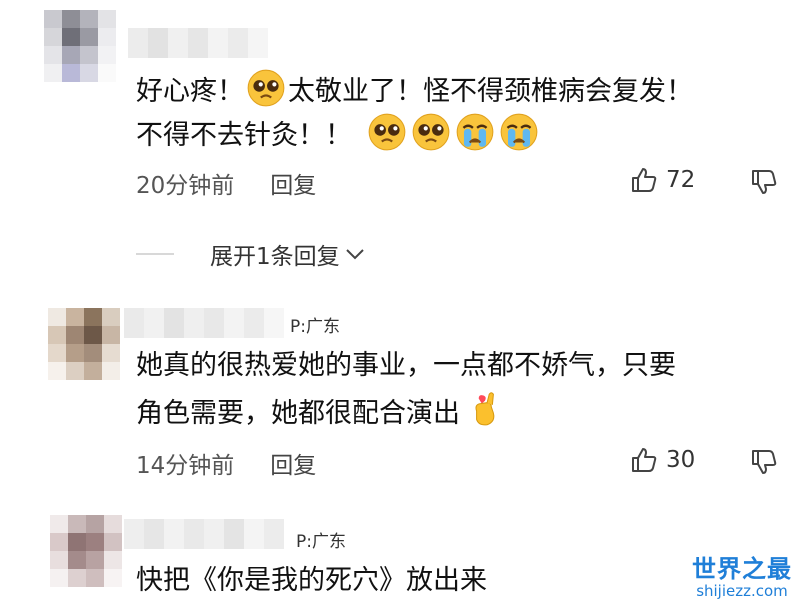  Describe the element at coordinates (298, 413) in the screenshot. I see `comment-text-part: 角色需要，她都很配合演出` at that location.